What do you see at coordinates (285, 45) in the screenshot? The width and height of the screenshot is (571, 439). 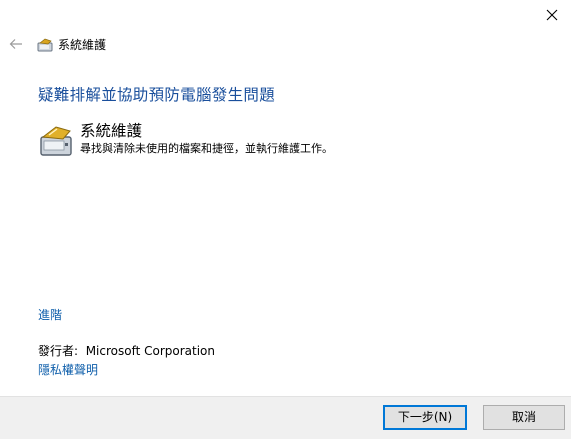 I see `navigation-bar: 系統維護` at bounding box center [285, 45].